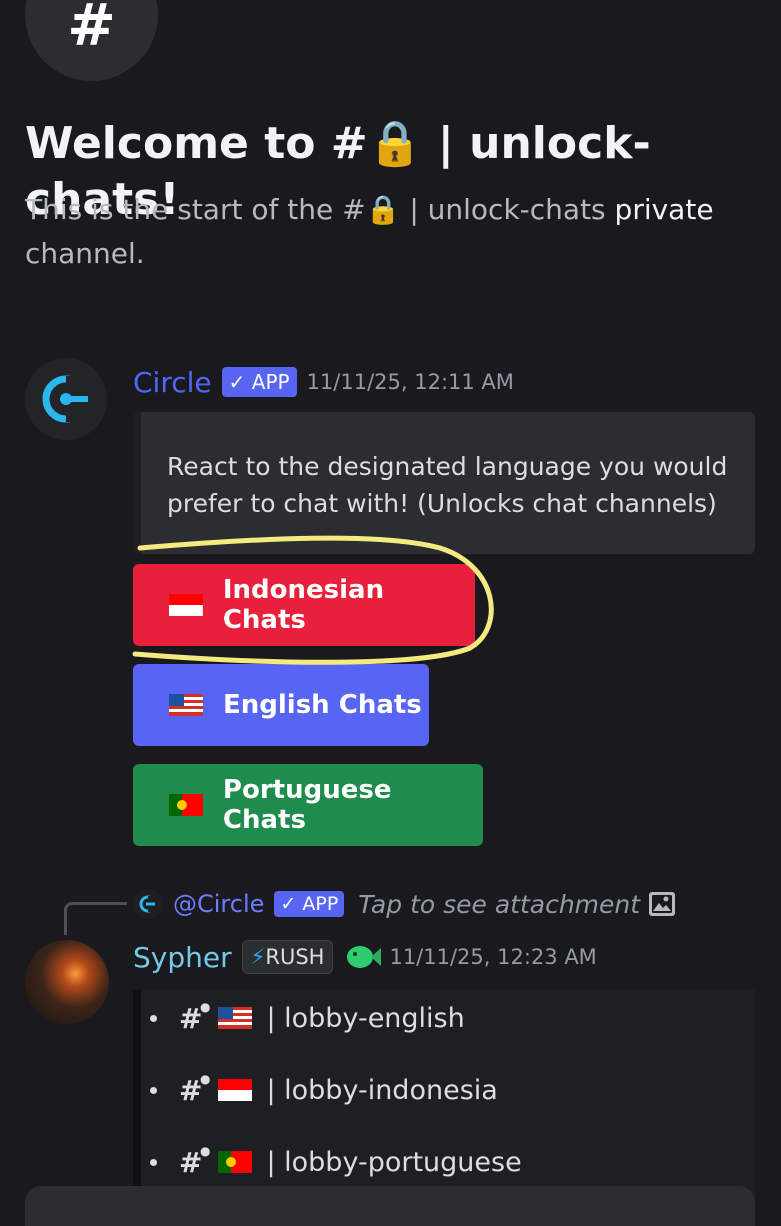 This screenshot has height=1226, width=781. What do you see at coordinates (91, 29) in the screenshot?
I see `hash-icon: #` at bounding box center [91, 29].